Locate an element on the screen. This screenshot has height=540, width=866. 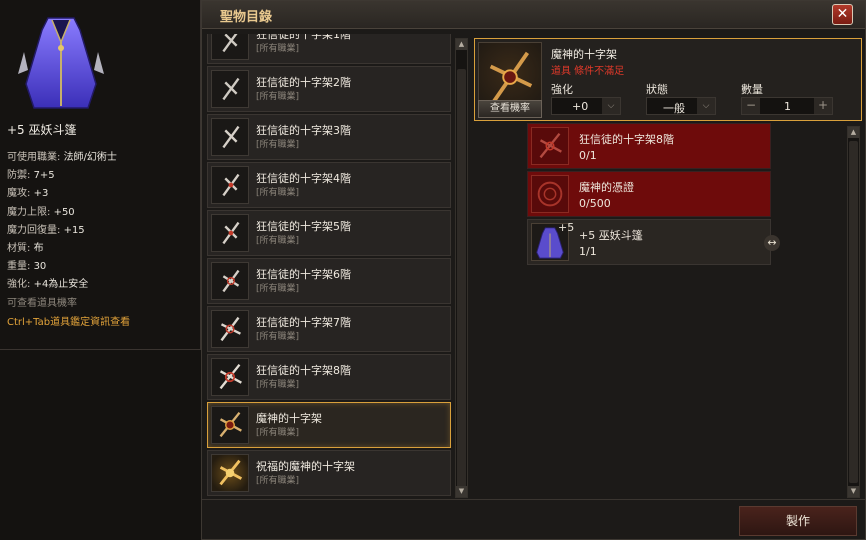
stat-defense: 防禦: 7+5 is located at coordinates (31, 176).